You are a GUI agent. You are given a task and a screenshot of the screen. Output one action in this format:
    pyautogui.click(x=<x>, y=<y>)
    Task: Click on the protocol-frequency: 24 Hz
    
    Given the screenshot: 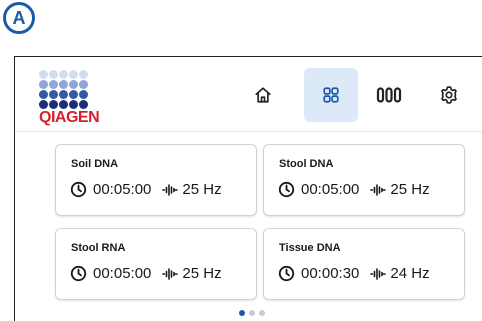 What is the action you would take?
    pyautogui.click(x=410, y=273)
    